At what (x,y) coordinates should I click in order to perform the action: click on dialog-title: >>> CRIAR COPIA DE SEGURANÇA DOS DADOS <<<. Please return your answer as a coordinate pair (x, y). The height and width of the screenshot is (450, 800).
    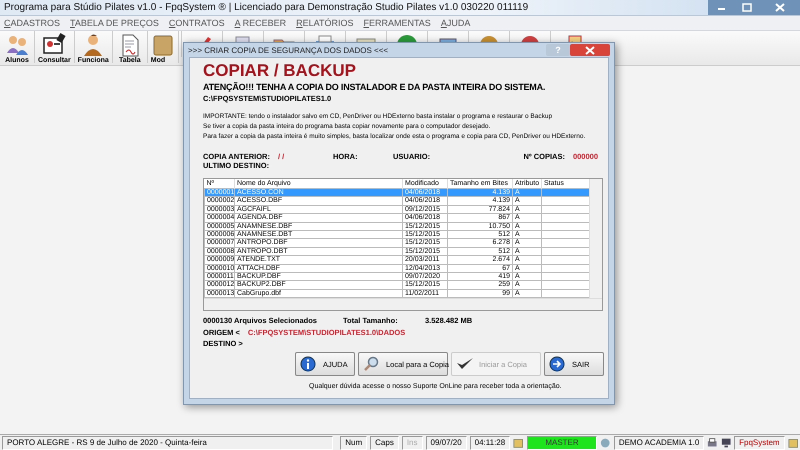
    Looking at the image, I should click on (289, 50).